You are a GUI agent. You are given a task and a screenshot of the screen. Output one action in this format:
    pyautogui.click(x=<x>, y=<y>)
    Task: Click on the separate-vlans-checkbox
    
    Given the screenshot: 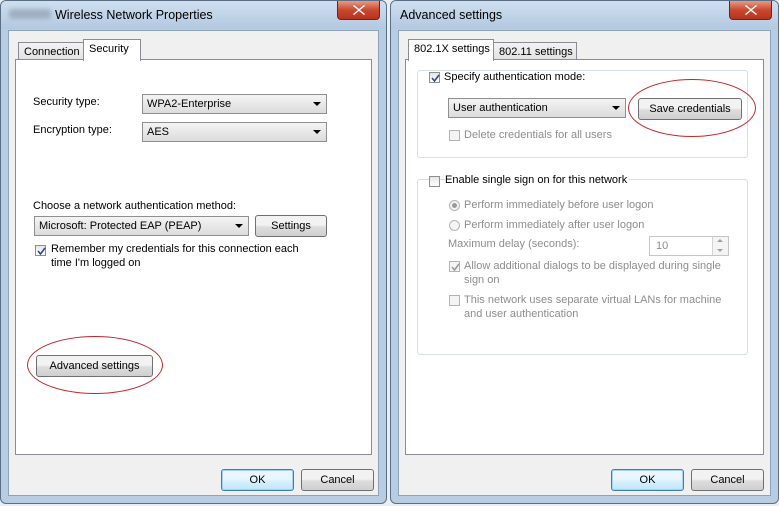 What is the action you would take?
    pyautogui.click(x=454, y=300)
    